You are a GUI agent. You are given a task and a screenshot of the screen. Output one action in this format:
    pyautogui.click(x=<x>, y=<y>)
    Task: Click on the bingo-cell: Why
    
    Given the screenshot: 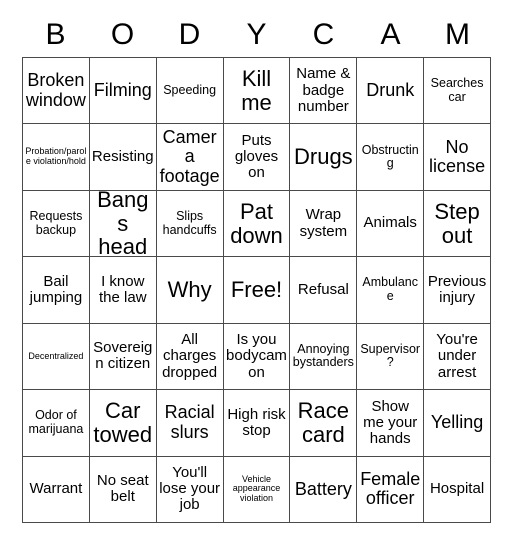 What is the action you would take?
    pyautogui.click(x=190, y=290)
    